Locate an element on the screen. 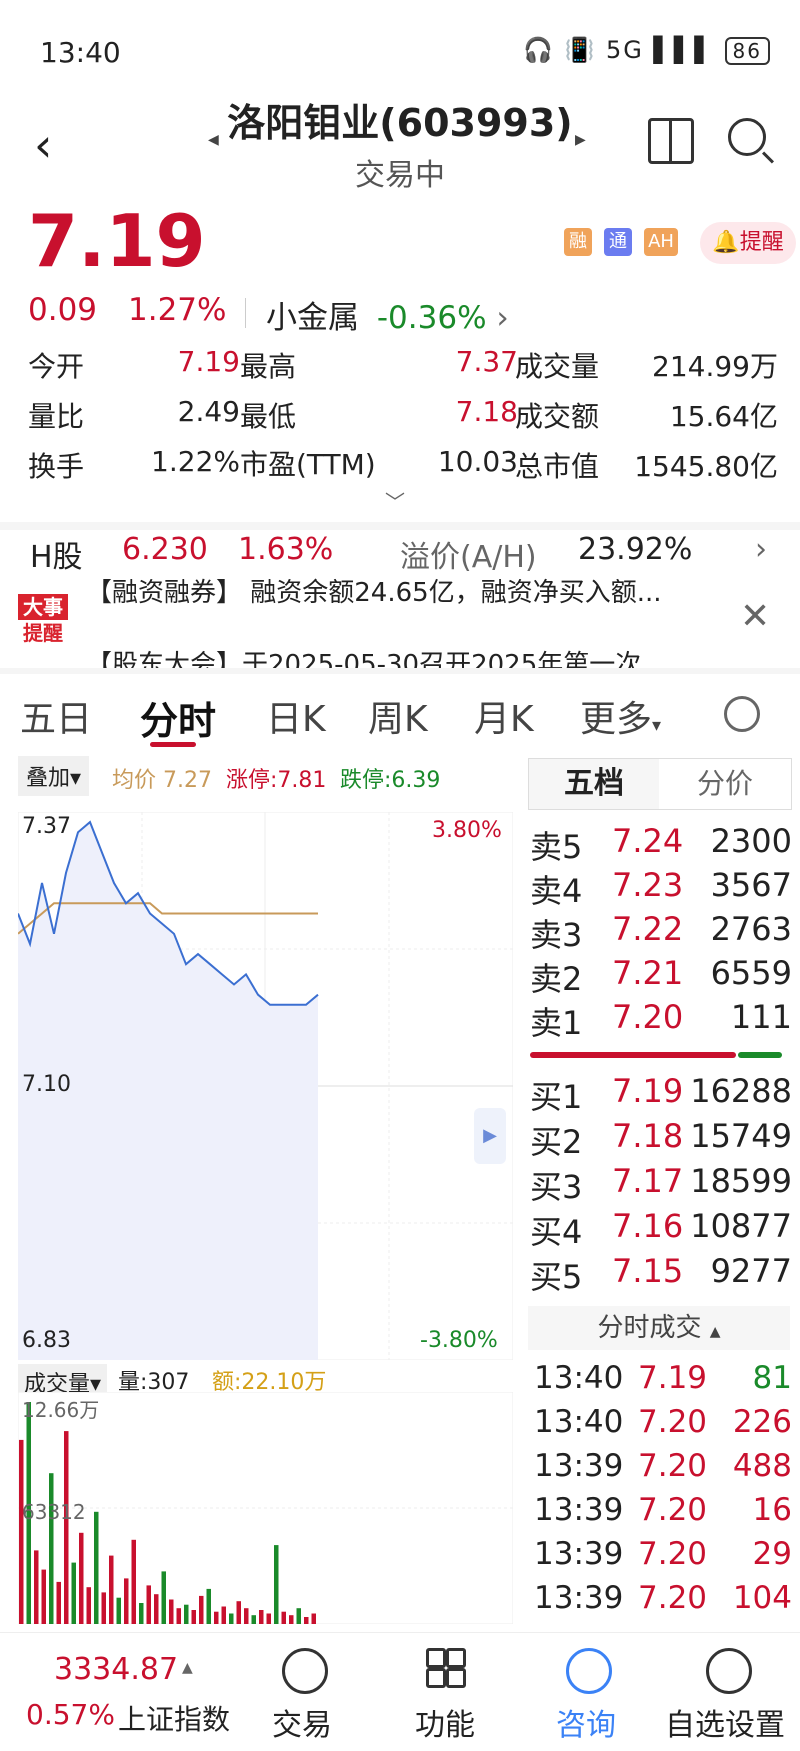  chevron-right-icon: › is located at coordinates (761, 549).